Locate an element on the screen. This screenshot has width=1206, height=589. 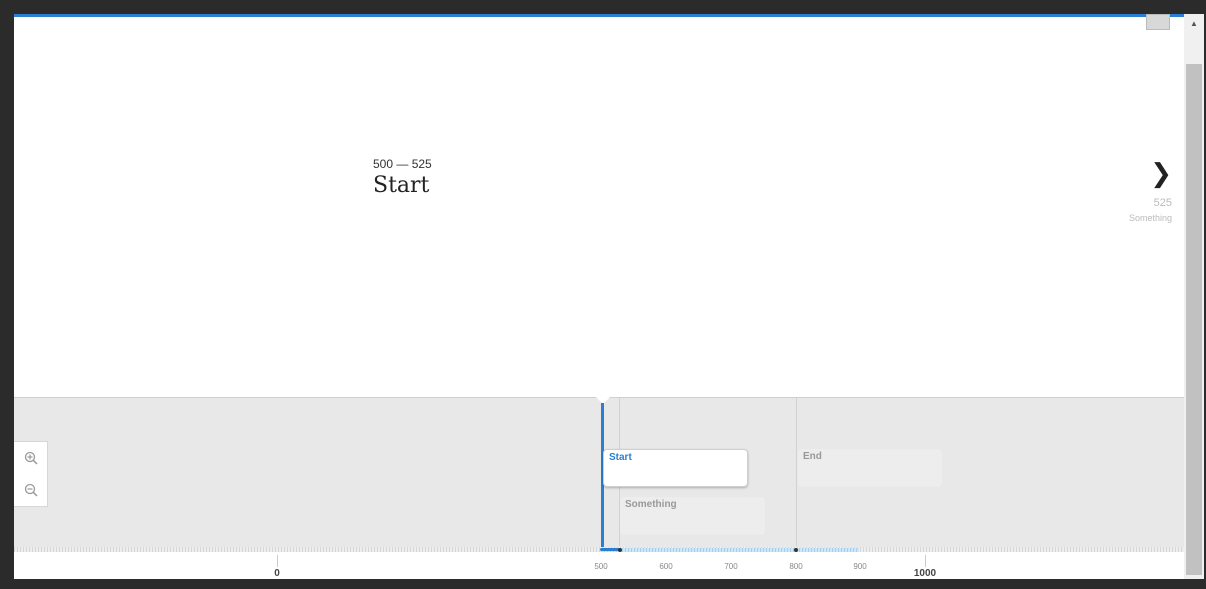
marker-title: Something is located at coordinates (651, 504).